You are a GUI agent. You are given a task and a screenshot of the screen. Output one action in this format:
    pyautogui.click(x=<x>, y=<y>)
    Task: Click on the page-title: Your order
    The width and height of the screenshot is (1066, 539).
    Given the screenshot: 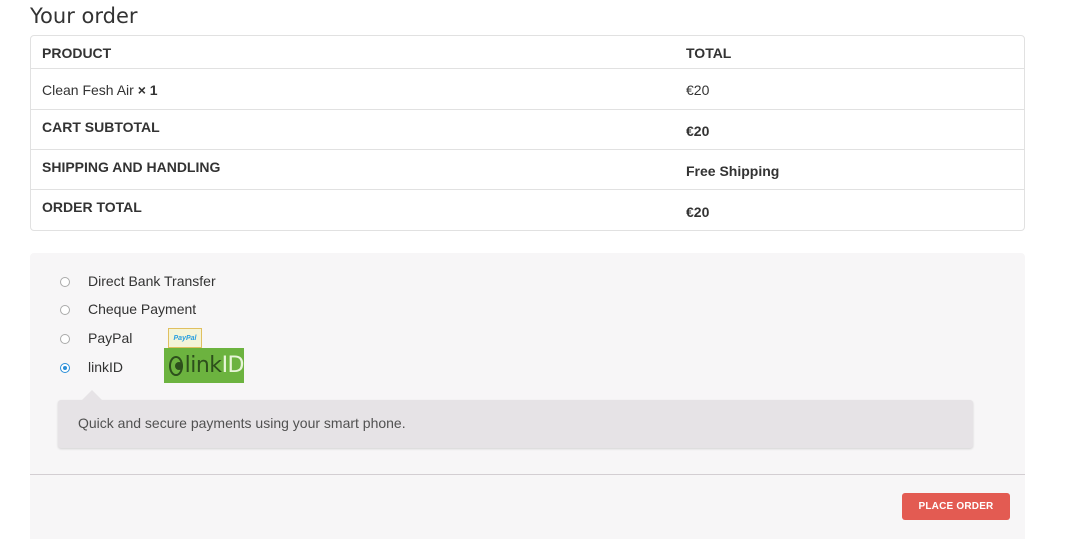 What is the action you would take?
    pyautogui.click(x=84, y=16)
    